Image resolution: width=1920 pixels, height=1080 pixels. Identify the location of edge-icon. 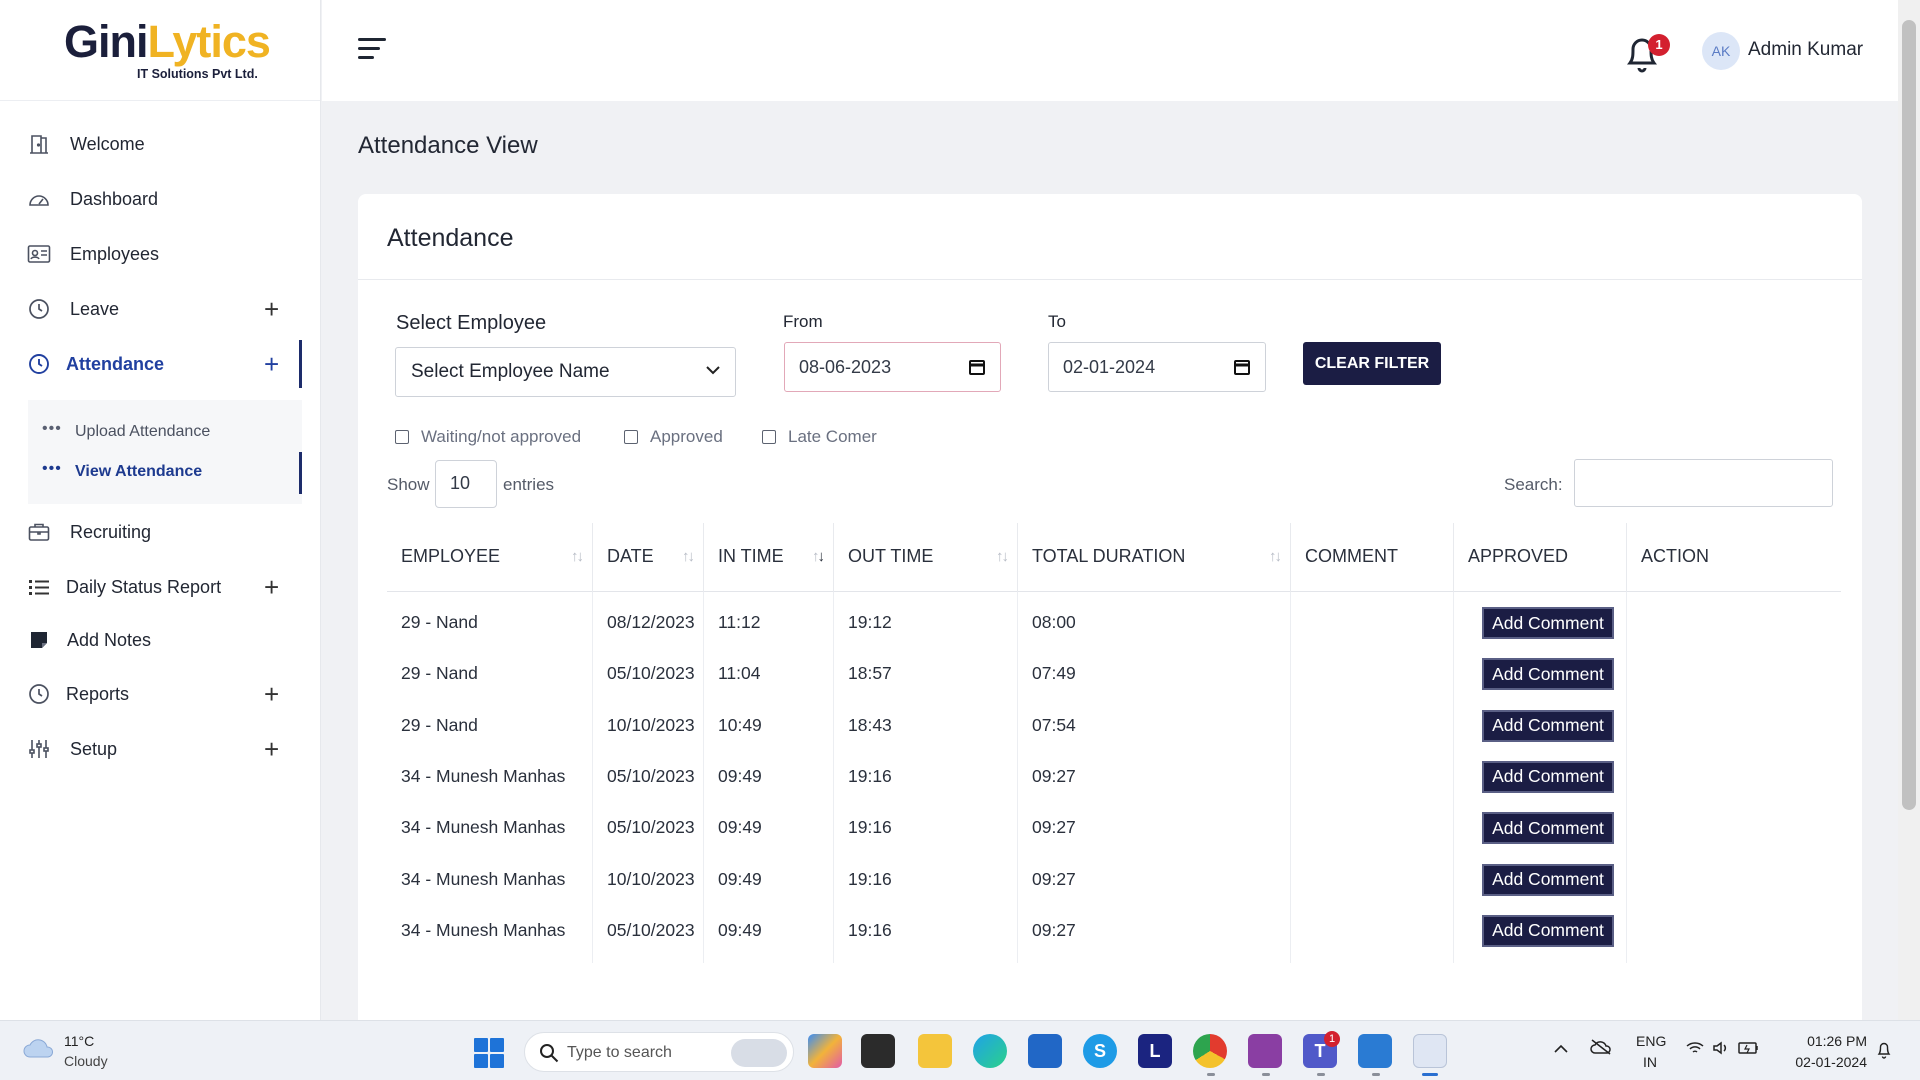
(990, 1051).